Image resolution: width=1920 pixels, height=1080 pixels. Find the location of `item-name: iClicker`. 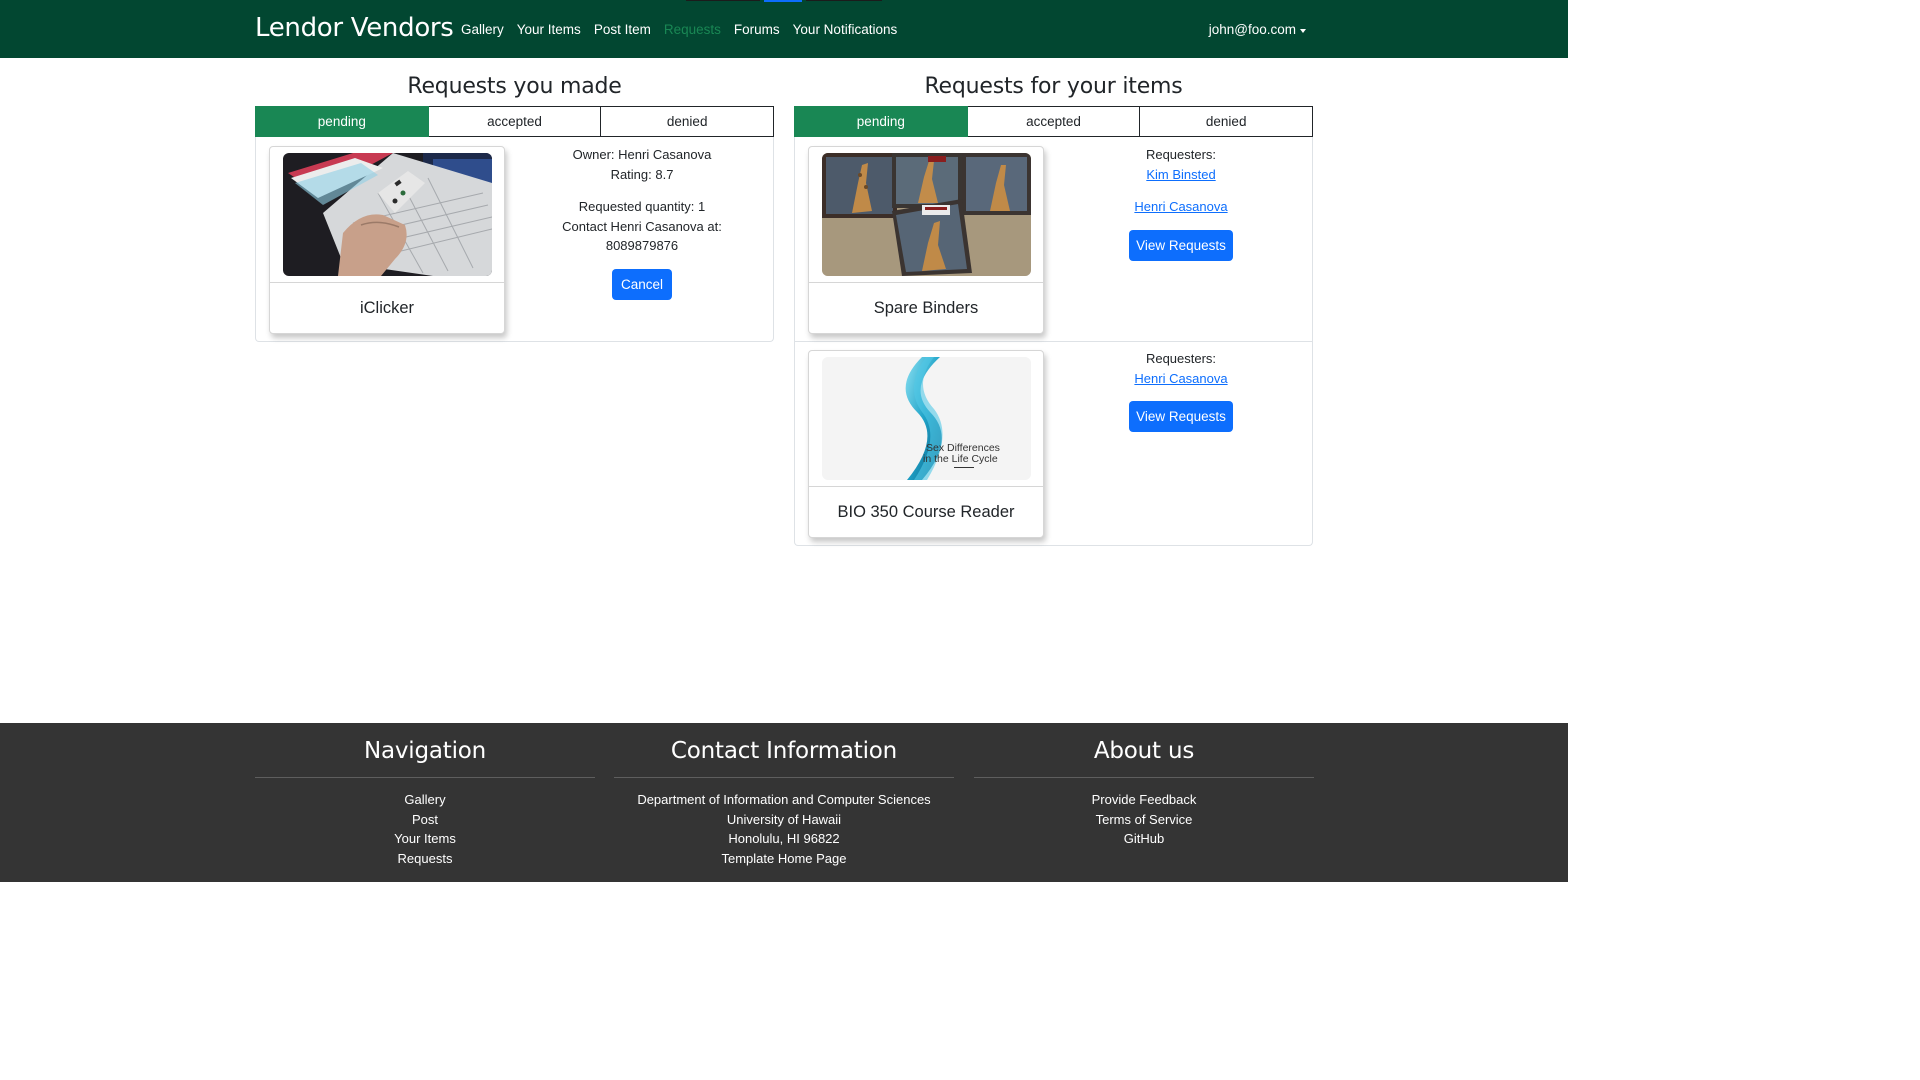

item-name: iClicker is located at coordinates (387, 308).